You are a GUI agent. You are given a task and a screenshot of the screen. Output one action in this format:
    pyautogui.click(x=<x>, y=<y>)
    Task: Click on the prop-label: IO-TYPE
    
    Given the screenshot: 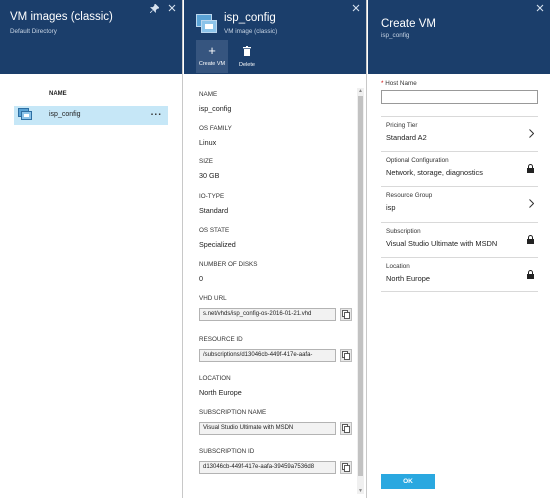 What is the action you would take?
    pyautogui.click(x=212, y=196)
    